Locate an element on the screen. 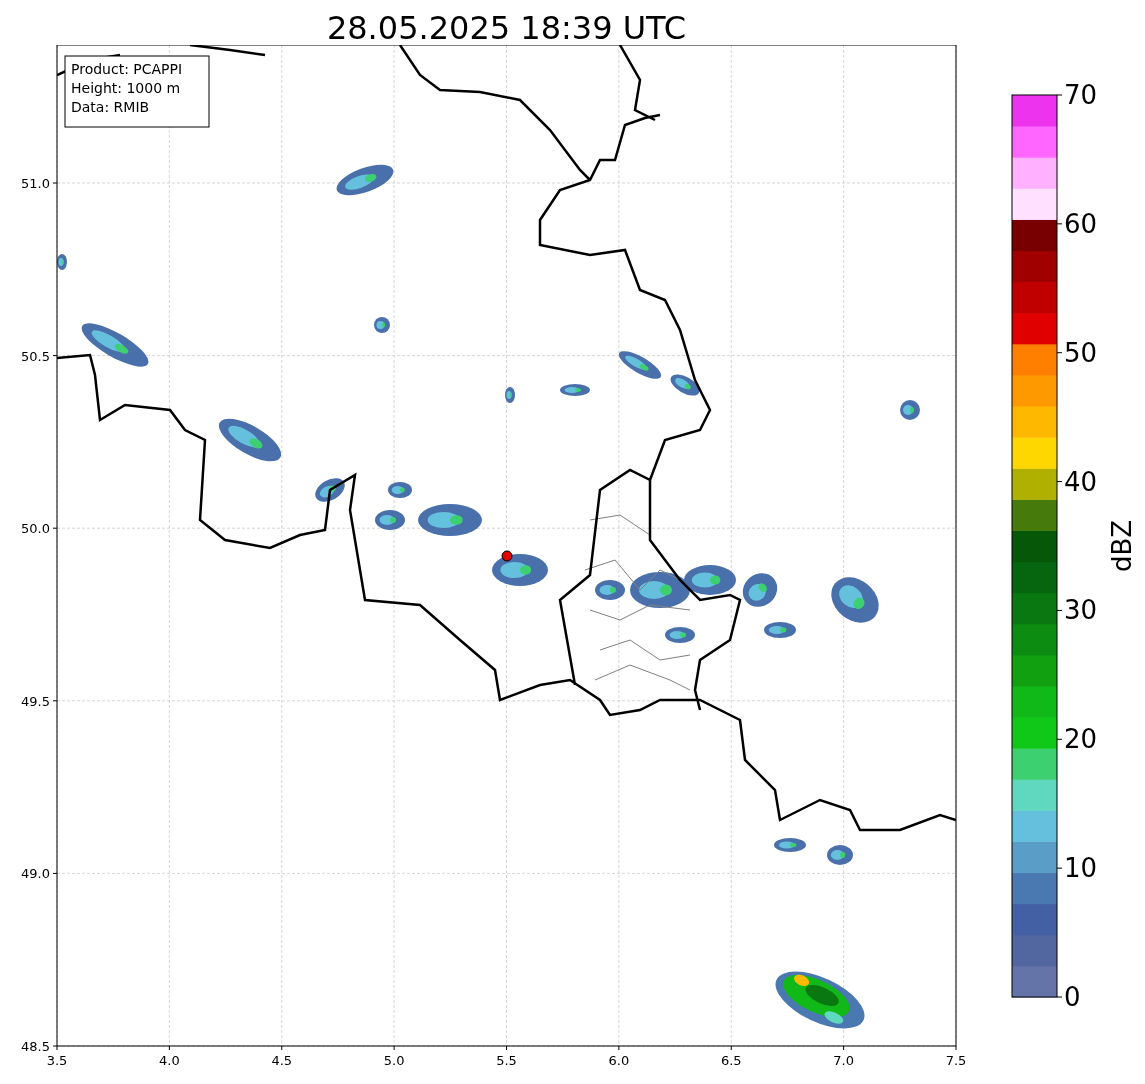 This screenshot has width=1145, height=1084. colorbar-tick-label: 0 is located at coordinates (1072, 997).